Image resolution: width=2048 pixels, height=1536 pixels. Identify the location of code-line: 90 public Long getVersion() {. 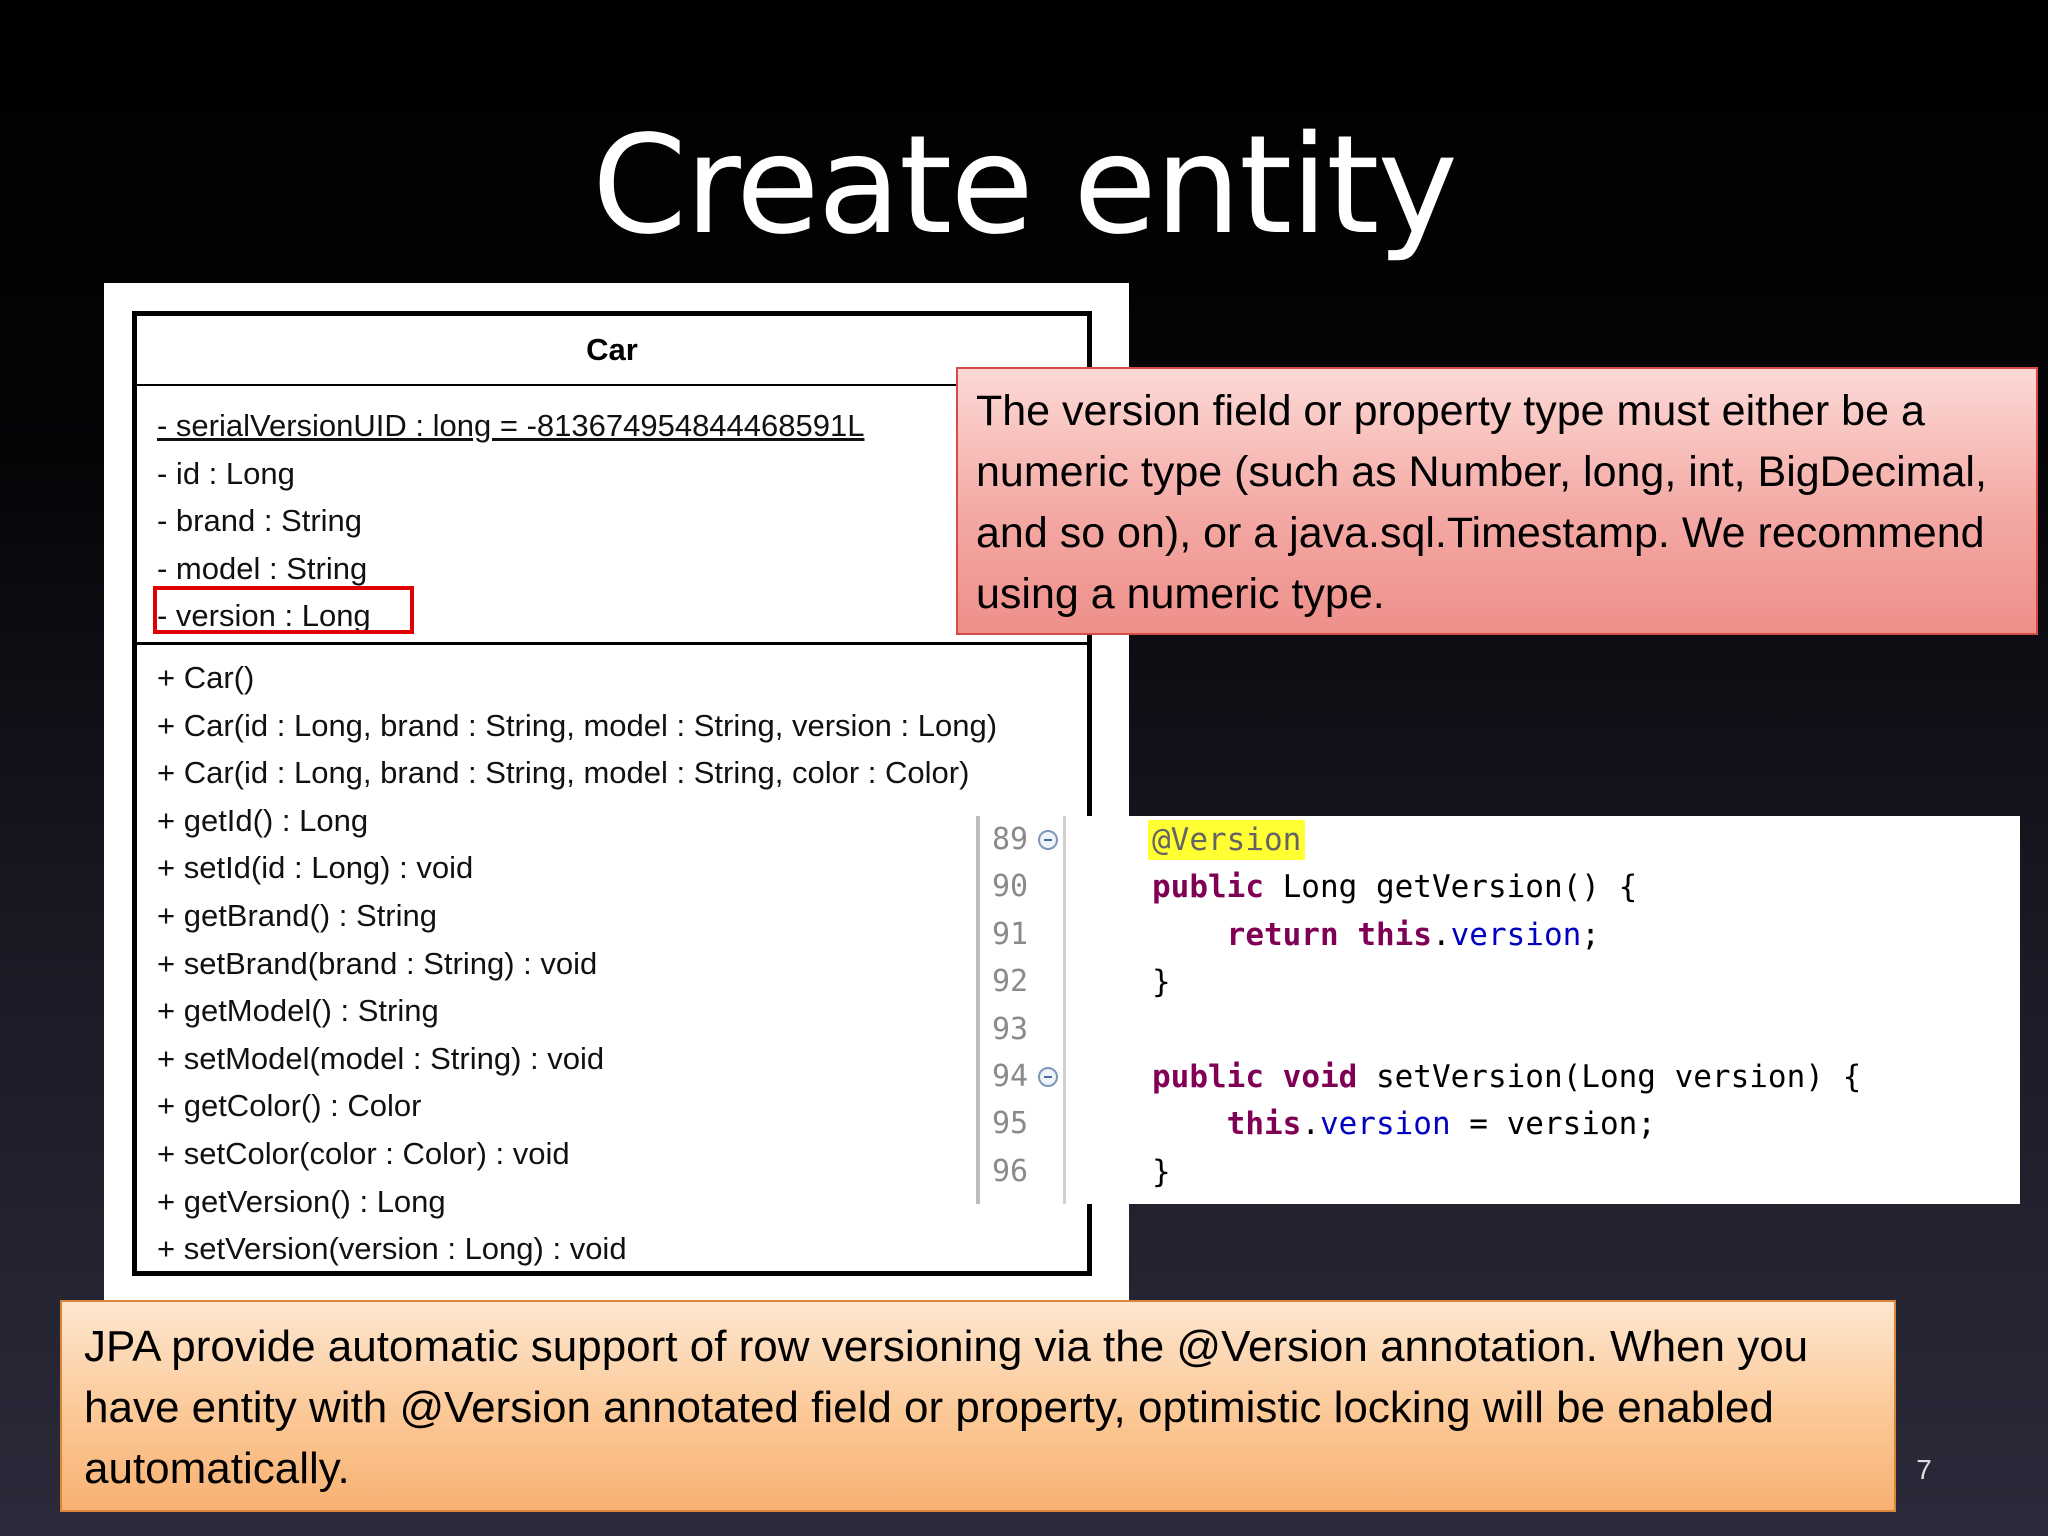
(1498, 886).